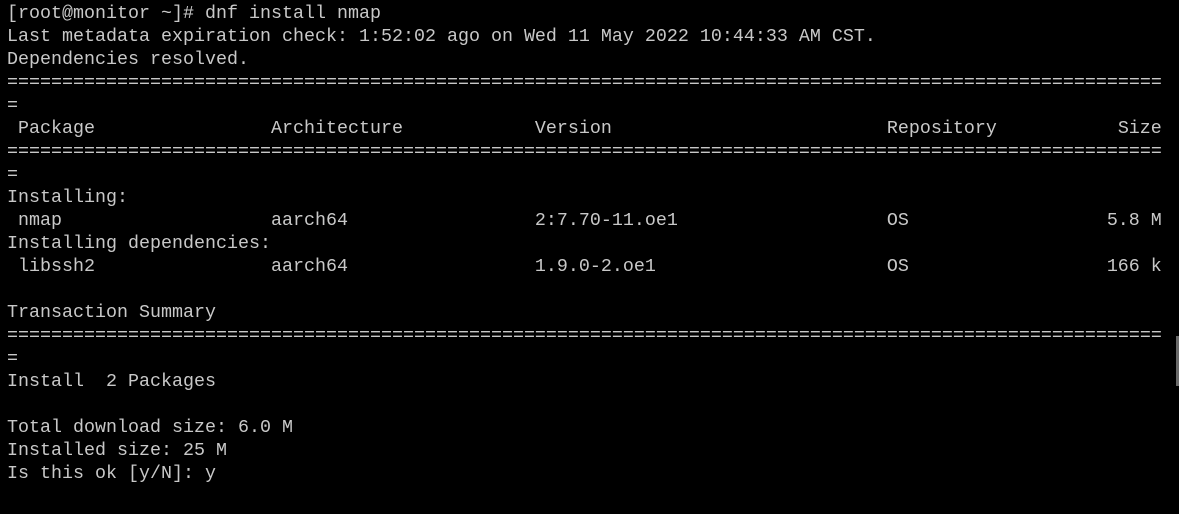 The width and height of the screenshot is (1179, 514). I want to click on package-name: libssh2, so click(56, 266).